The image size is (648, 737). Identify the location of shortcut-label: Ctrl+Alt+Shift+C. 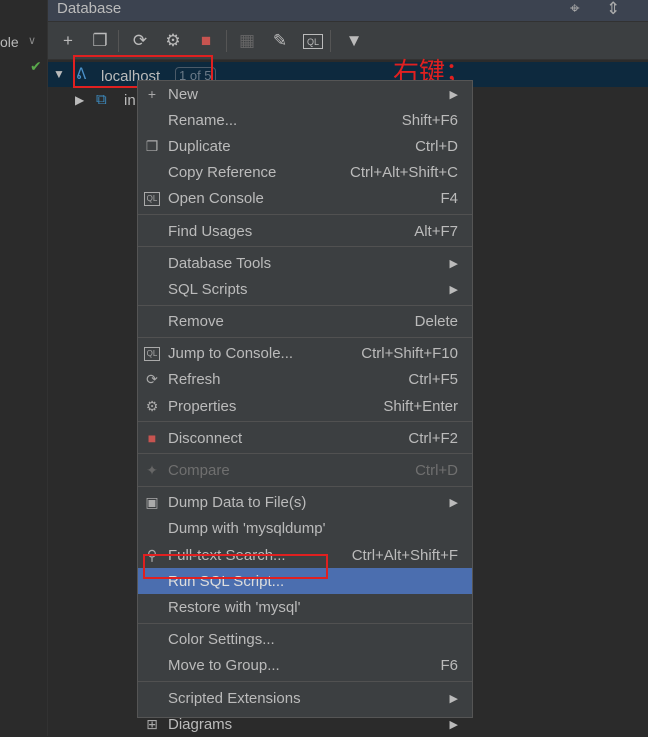
(404, 173).